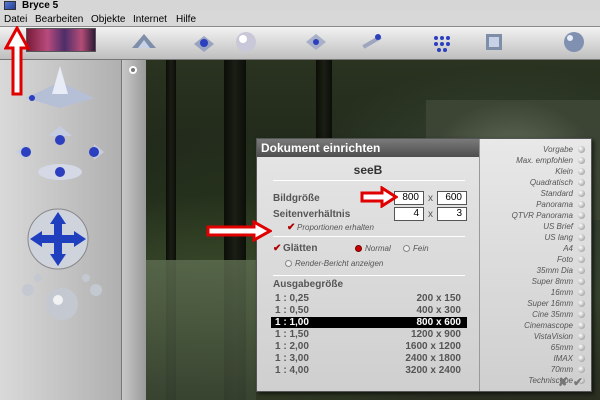  Describe the element at coordinates (452, 198) in the screenshot. I see `height-field: 600` at that location.